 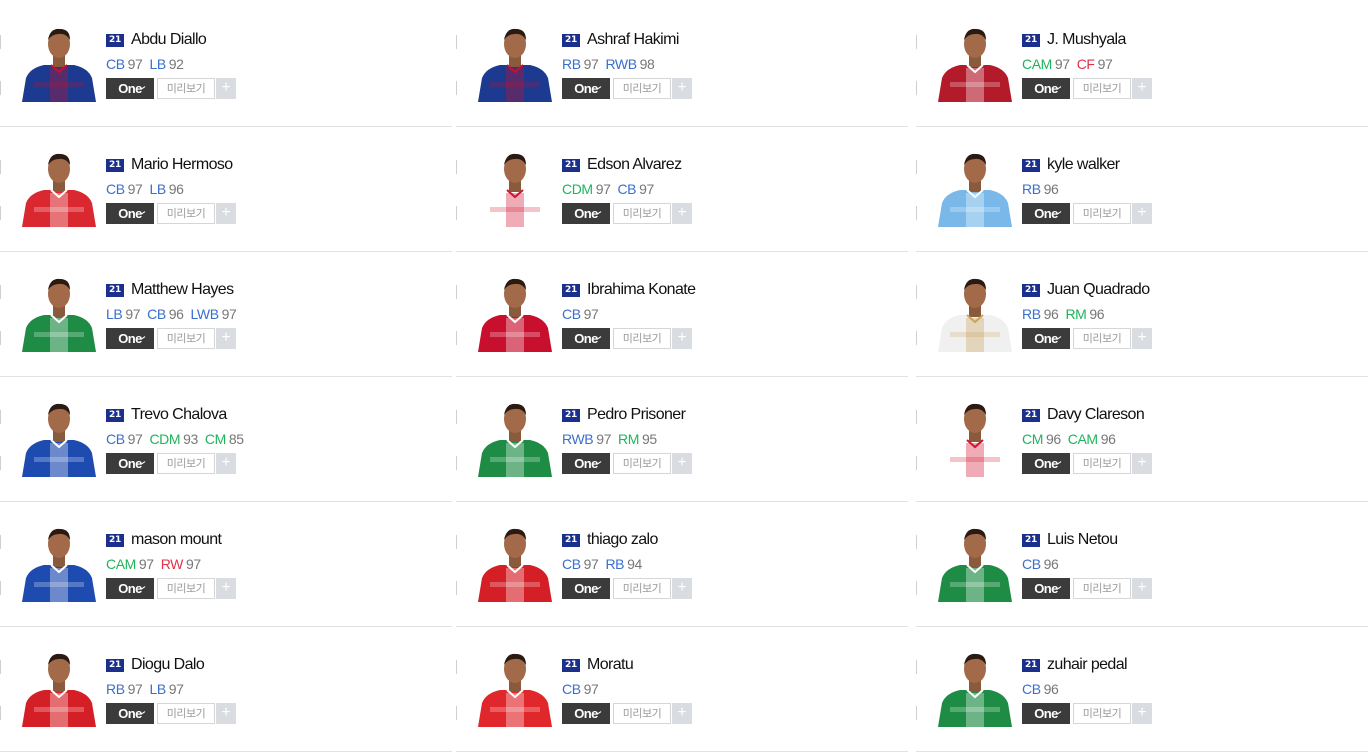 What do you see at coordinates (176, 540) in the screenshot?
I see `player-name: mason mount` at bounding box center [176, 540].